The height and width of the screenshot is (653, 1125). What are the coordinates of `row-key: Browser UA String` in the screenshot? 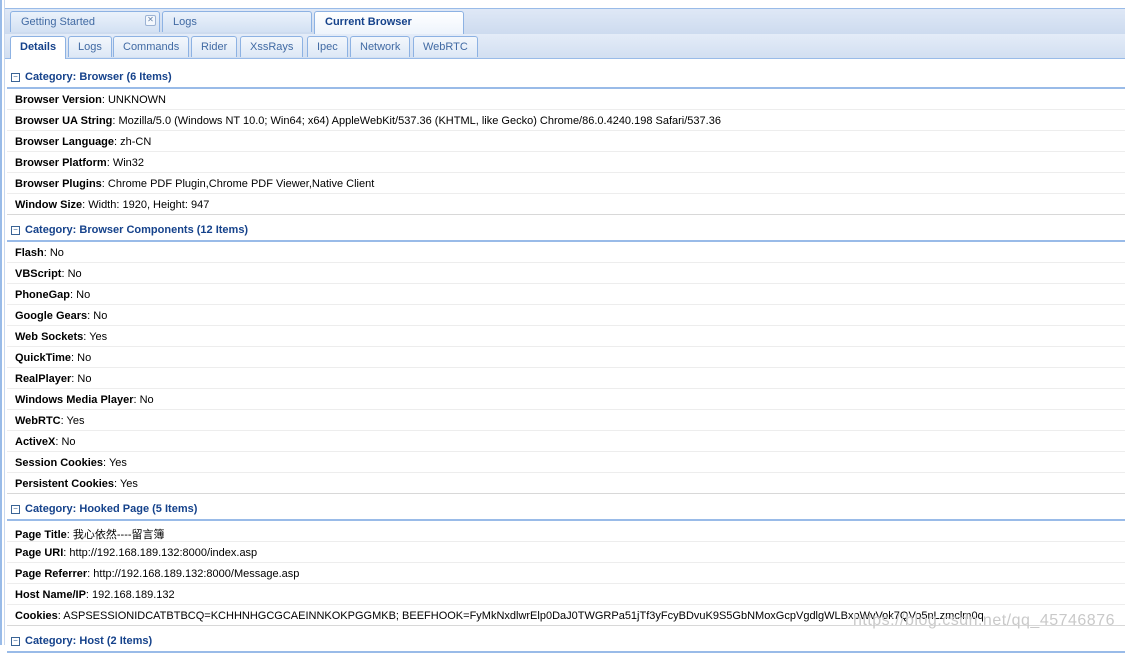 It's located at (64, 121).